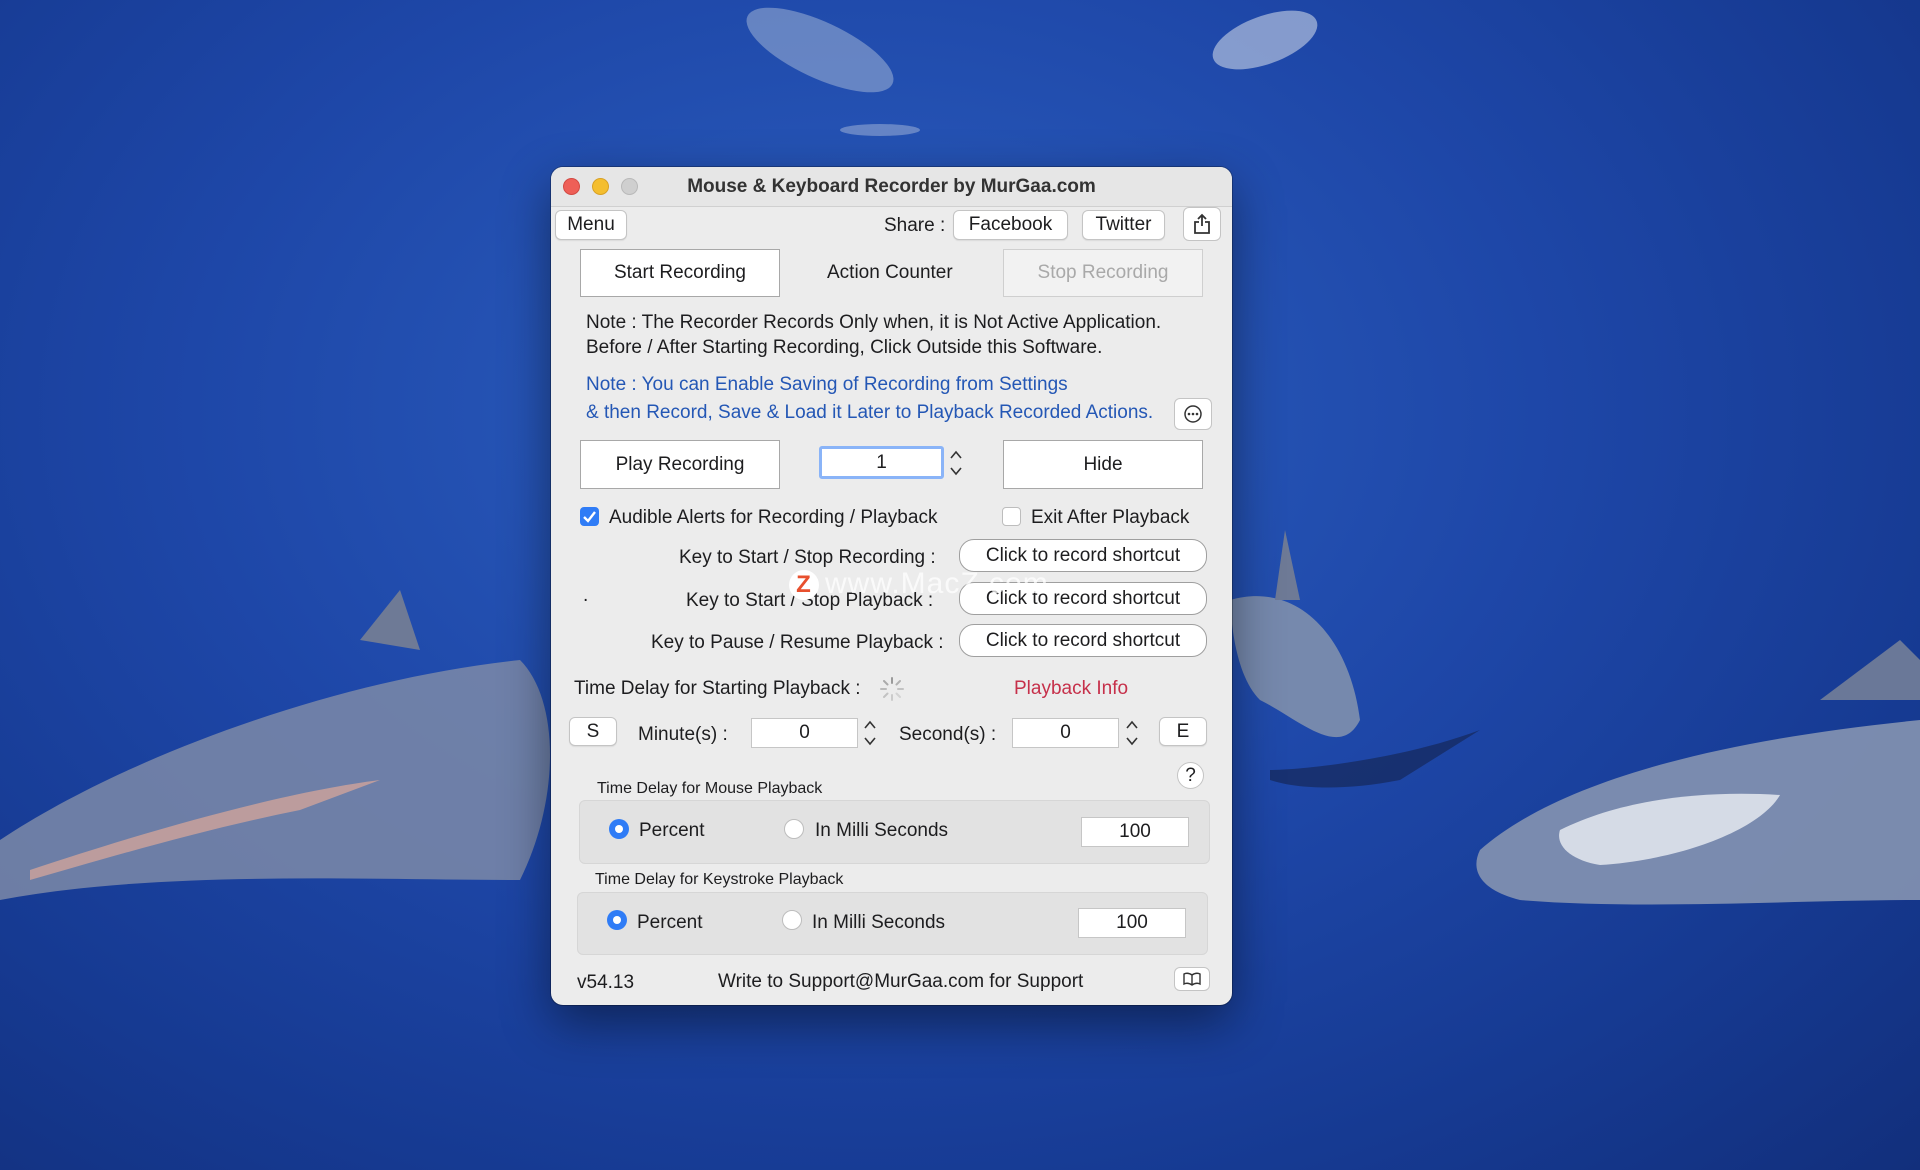 The width and height of the screenshot is (1920, 1170). Describe the element at coordinates (670, 922) in the screenshot. I see `keystroke-percent-label: Percent` at that location.